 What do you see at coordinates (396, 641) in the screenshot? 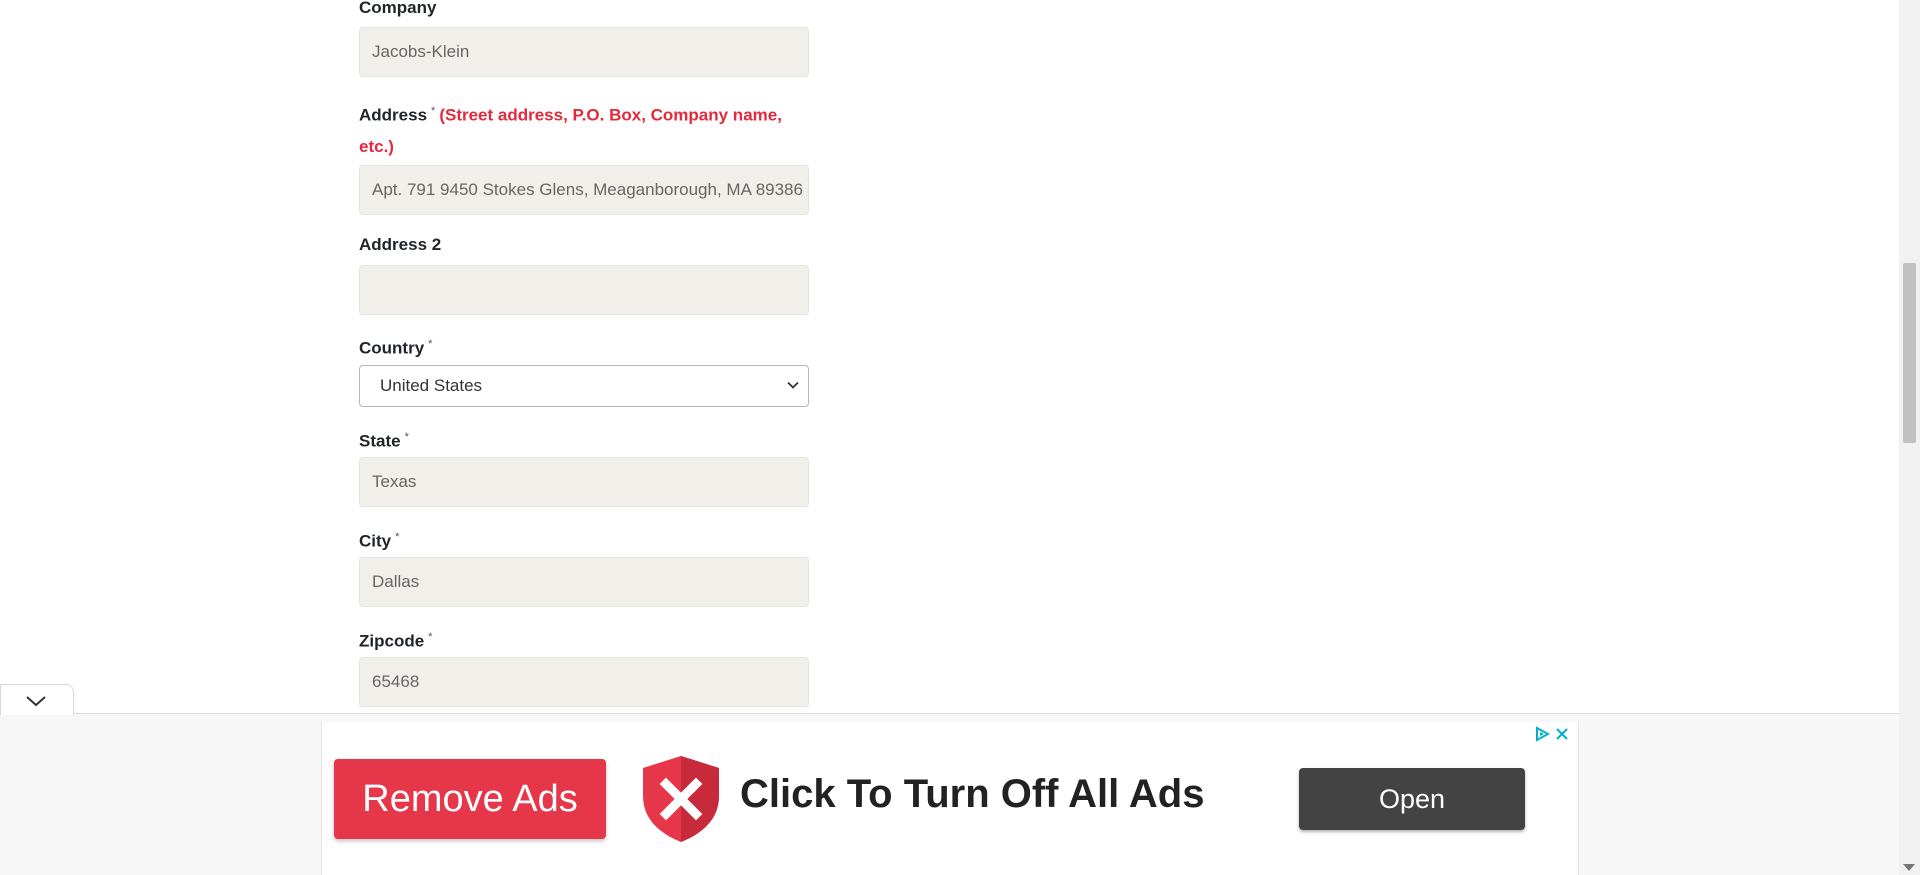
I see `zipcode-label: Zipcode *` at bounding box center [396, 641].